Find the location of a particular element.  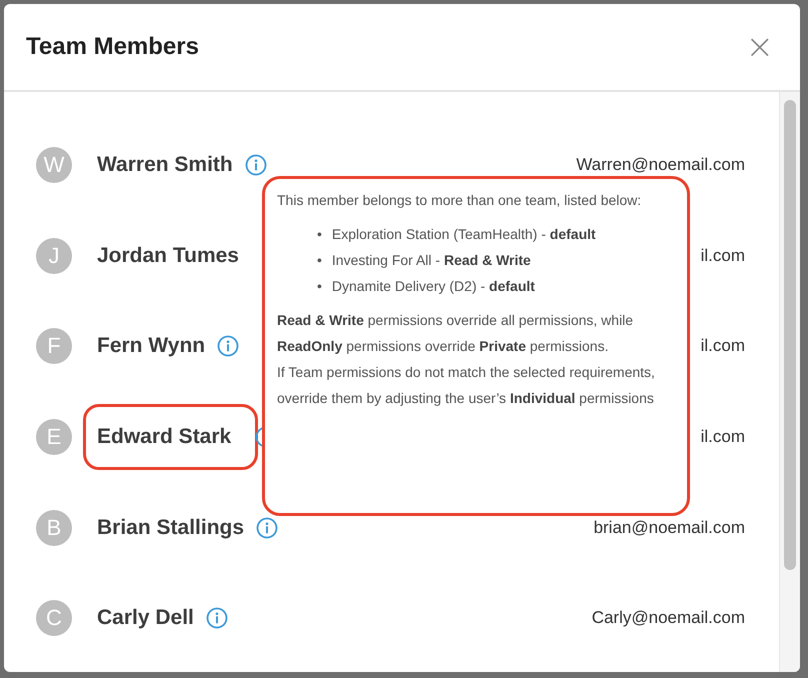

tooltip-text: If Team permissions do not match the selected requirements, override them by adjusting the user’s Individual permissions is located at coordinates (466, 385).